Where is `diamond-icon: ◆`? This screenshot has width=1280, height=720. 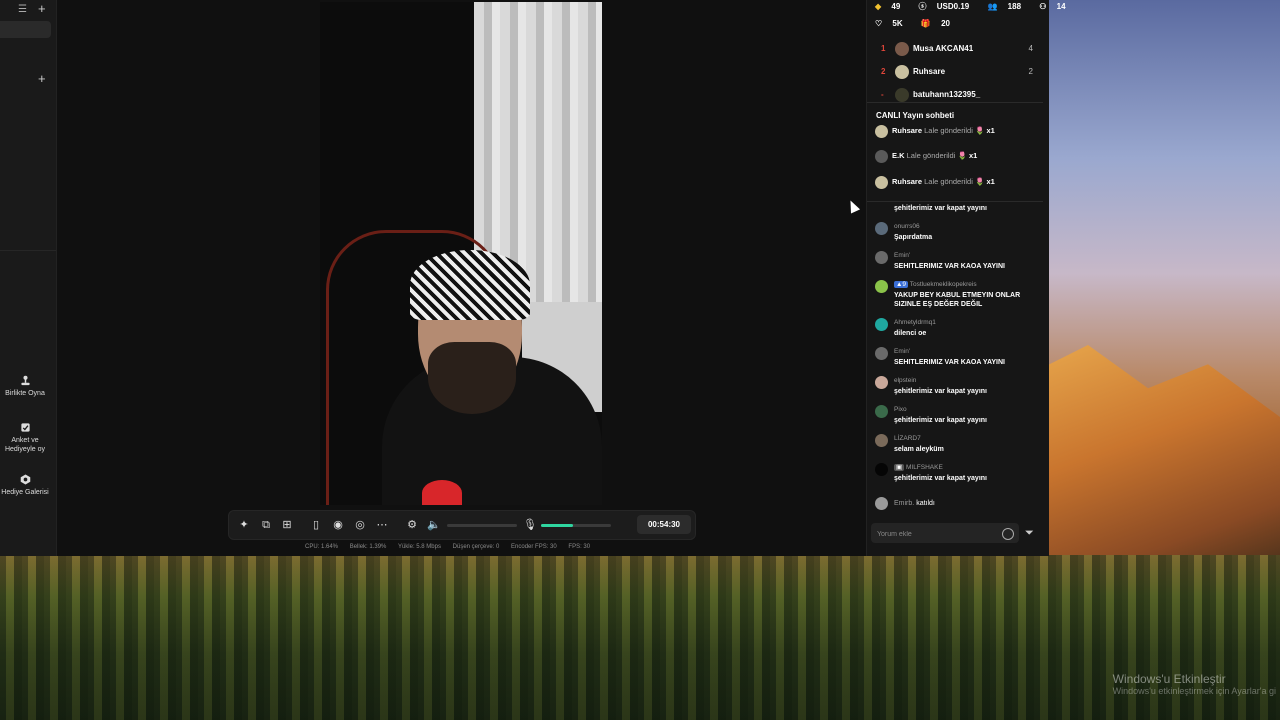
diamond-icon: ◆ is located at coordinates (878, 6).